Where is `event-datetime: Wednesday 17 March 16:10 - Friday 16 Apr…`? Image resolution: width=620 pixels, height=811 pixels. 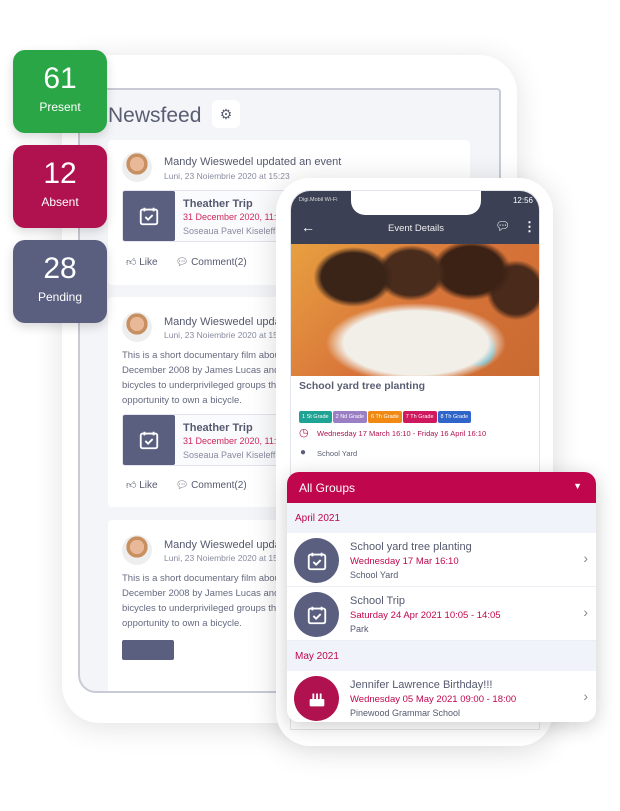
event-datetime: Wednesday 17 March 16:10 - Friday 16 Apr… is located at coordinates (402, 433).